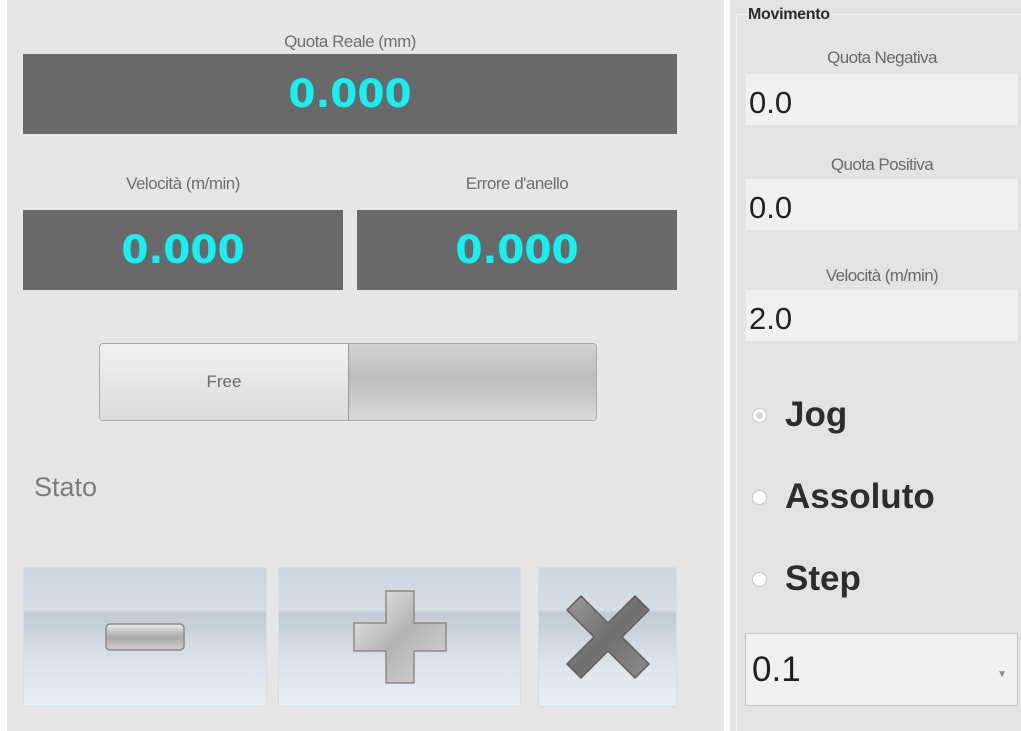 The height and width of the screenshot is (731, 1021). What do you see at coordinates (882, 275) in the screenshot?
I see `velocita-setpoint-label: Velocità (m/min)` at bounding box center [882, 275].